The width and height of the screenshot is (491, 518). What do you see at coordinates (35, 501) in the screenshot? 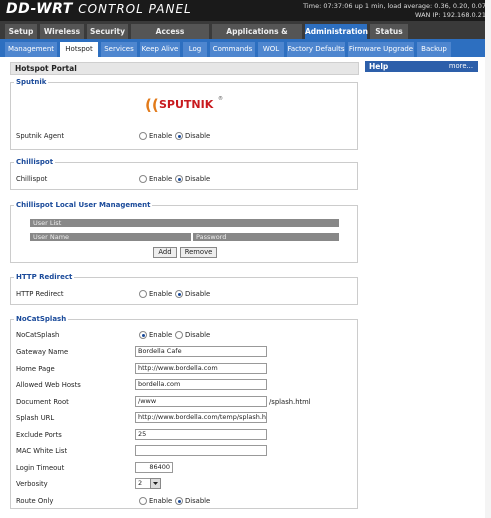
I see `route-only-label: Route Only` at bounding box center [35, 501].